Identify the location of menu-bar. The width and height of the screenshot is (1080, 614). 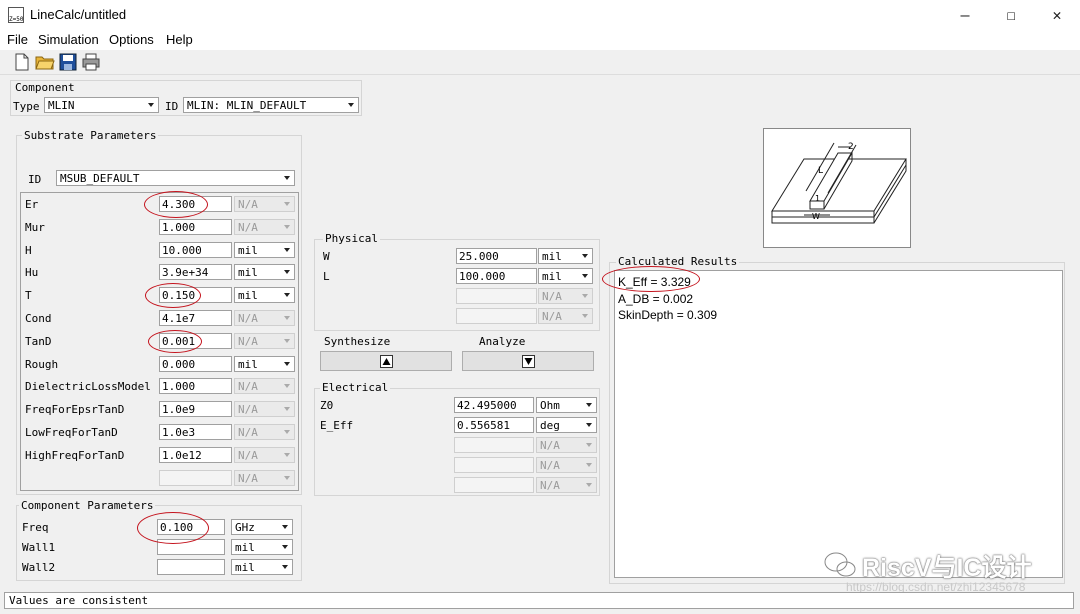
(540, 40).